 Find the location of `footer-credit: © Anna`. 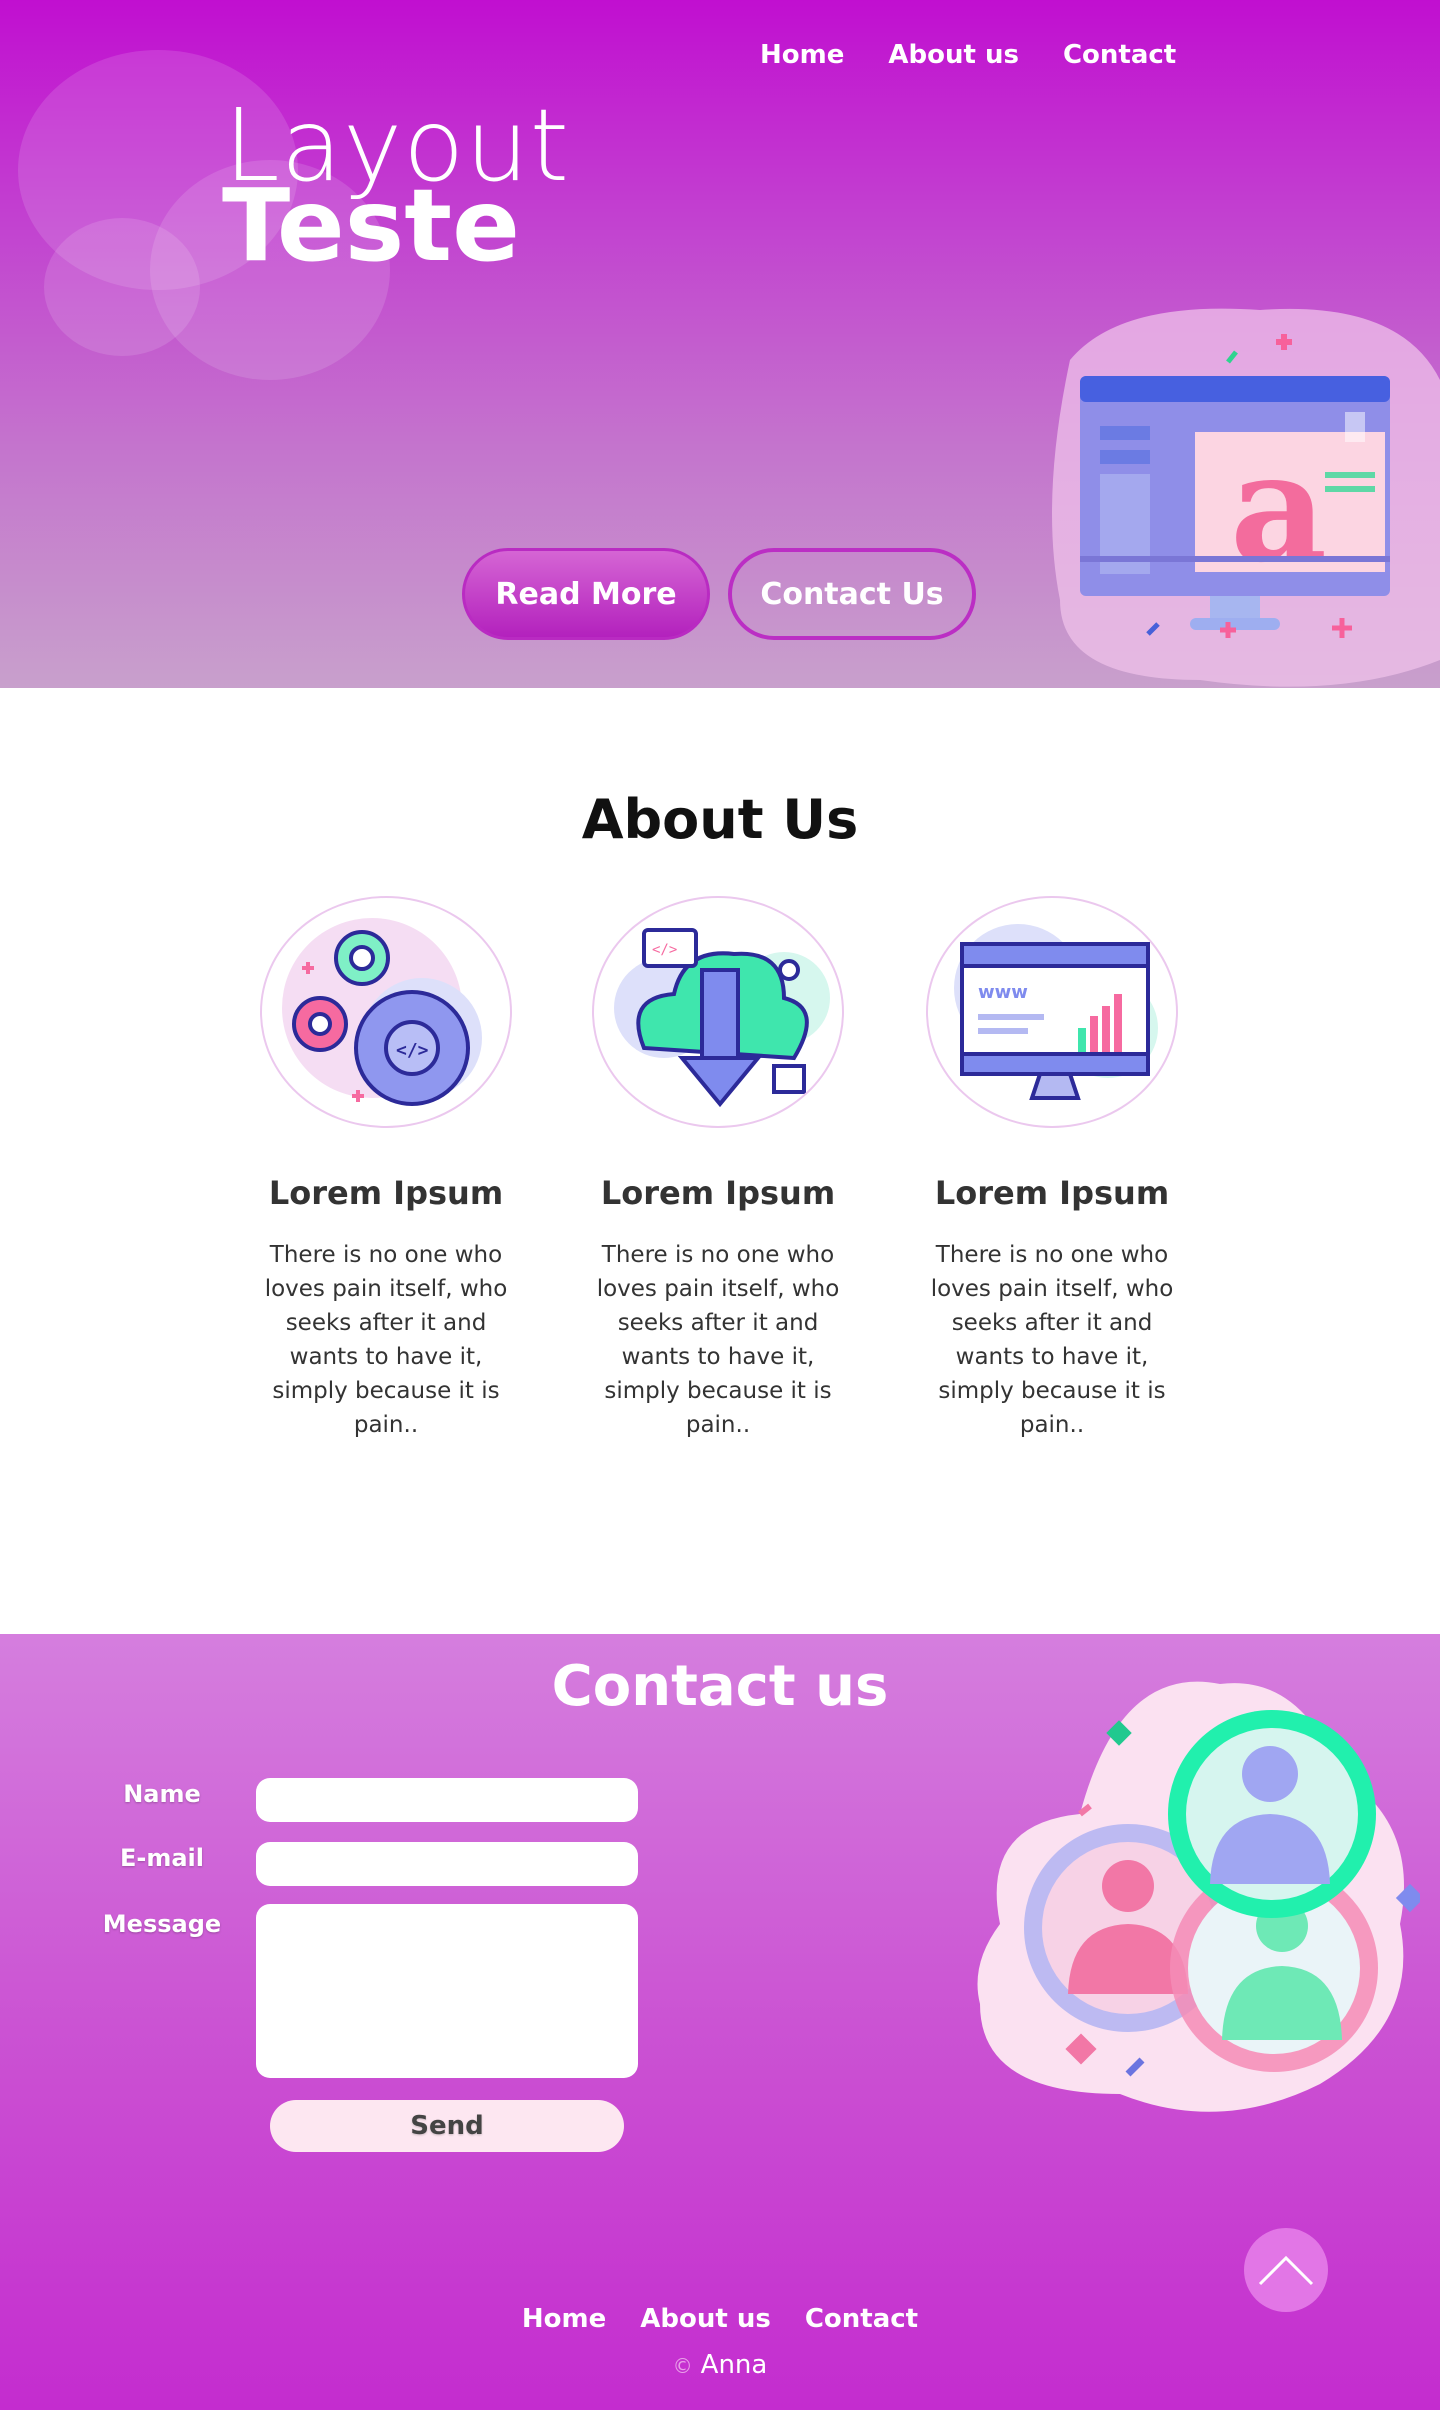

footer-credit: © Anna is located at coordinates (720, 2365).